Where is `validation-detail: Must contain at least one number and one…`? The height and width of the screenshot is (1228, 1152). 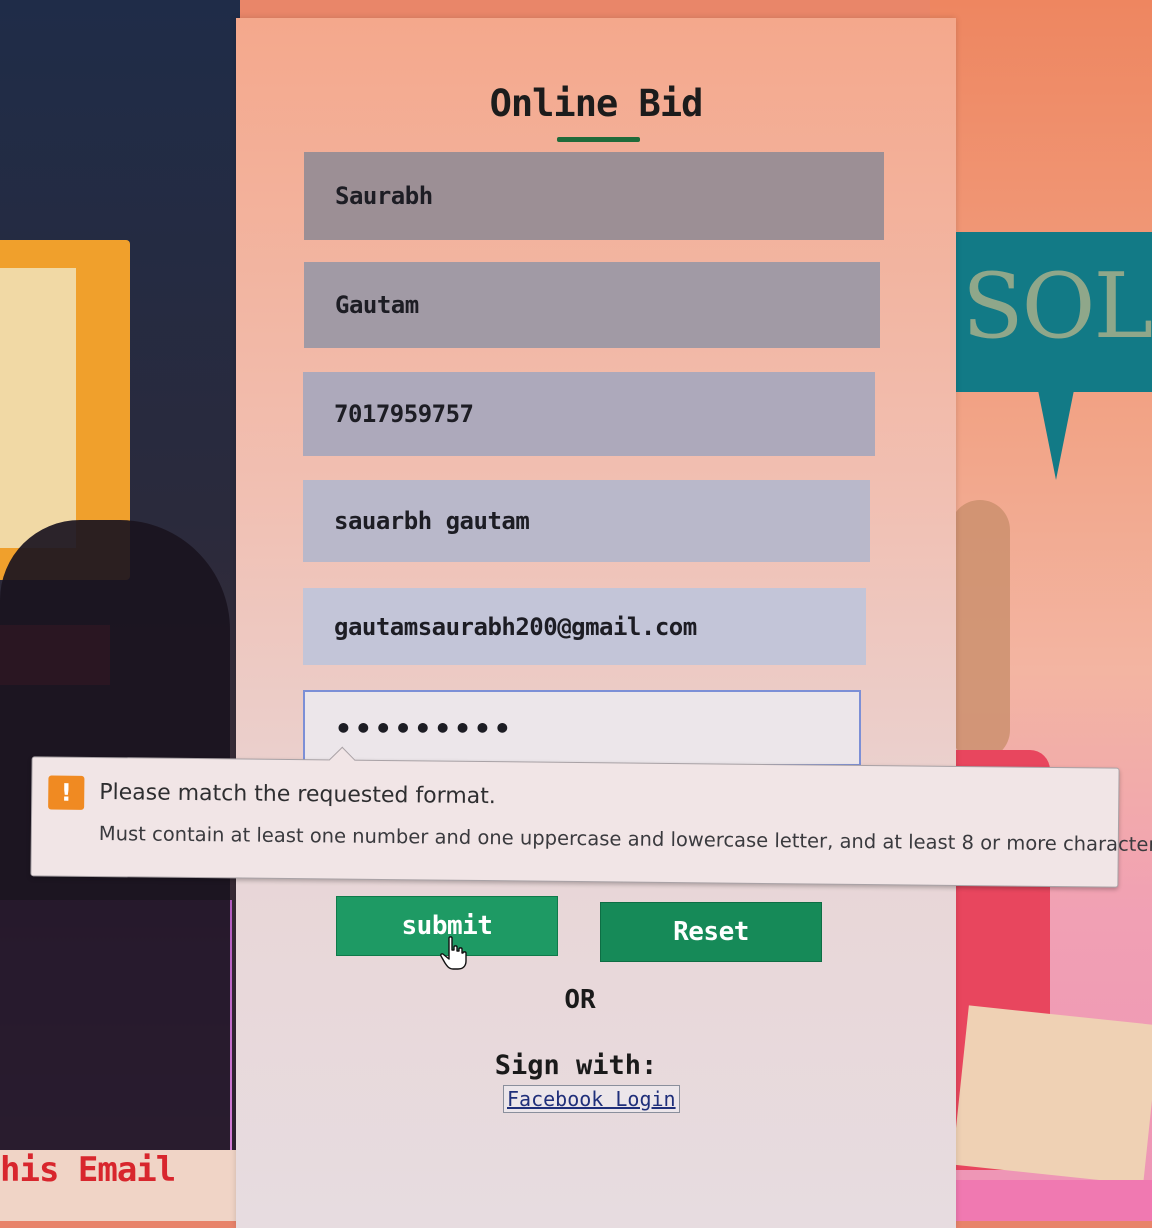 validation-detail: Must contain at least one number and one… is located at coordinates (625, 839).